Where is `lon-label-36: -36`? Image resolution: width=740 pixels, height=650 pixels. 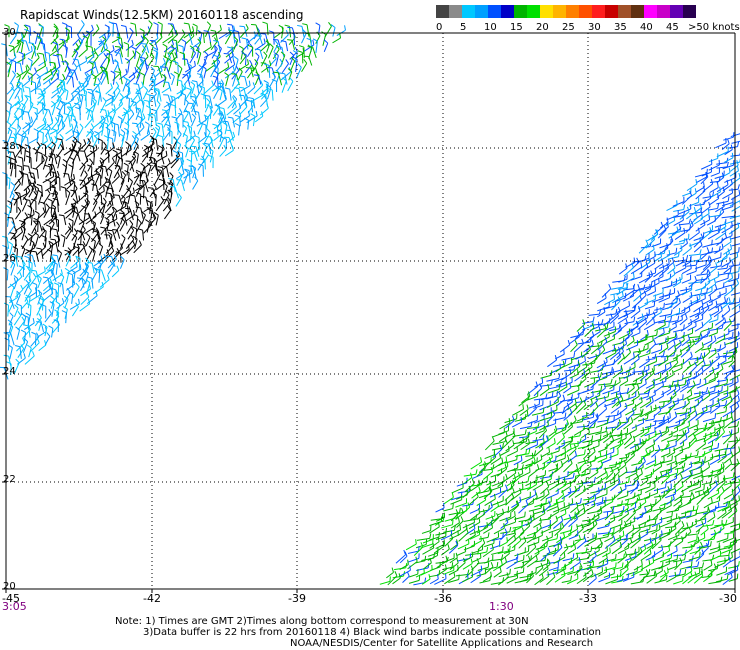
lon-label-36: -36 is located at coordinates (443, 598).